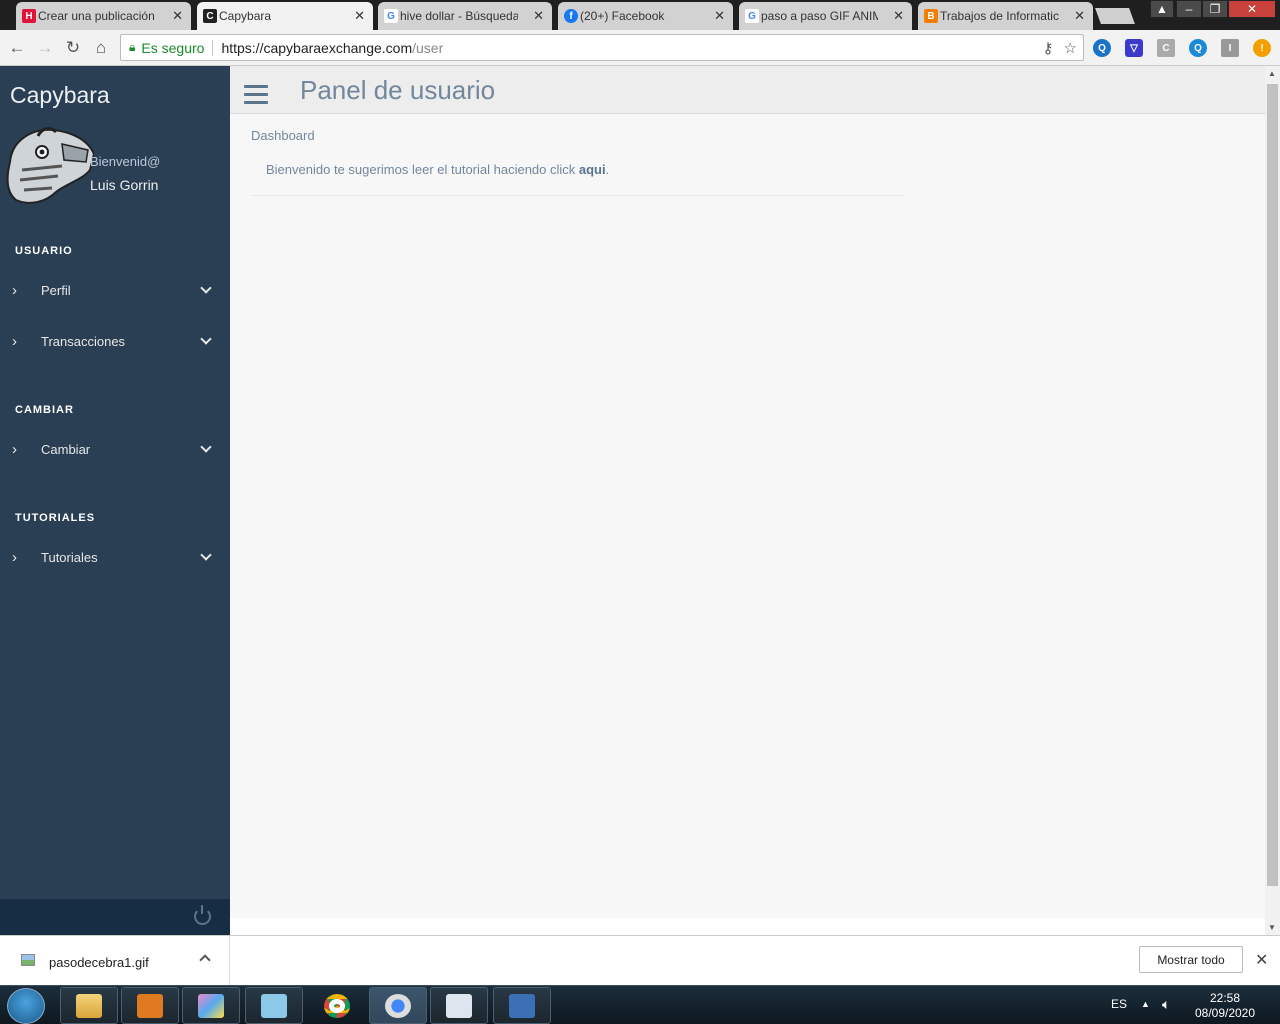 The height and width of the screenshot is (1024, 1280). What do you see at coordinates (205, 960) in the screenshot?
I see `chevron-up-icon` at bounding box center [205, 960].